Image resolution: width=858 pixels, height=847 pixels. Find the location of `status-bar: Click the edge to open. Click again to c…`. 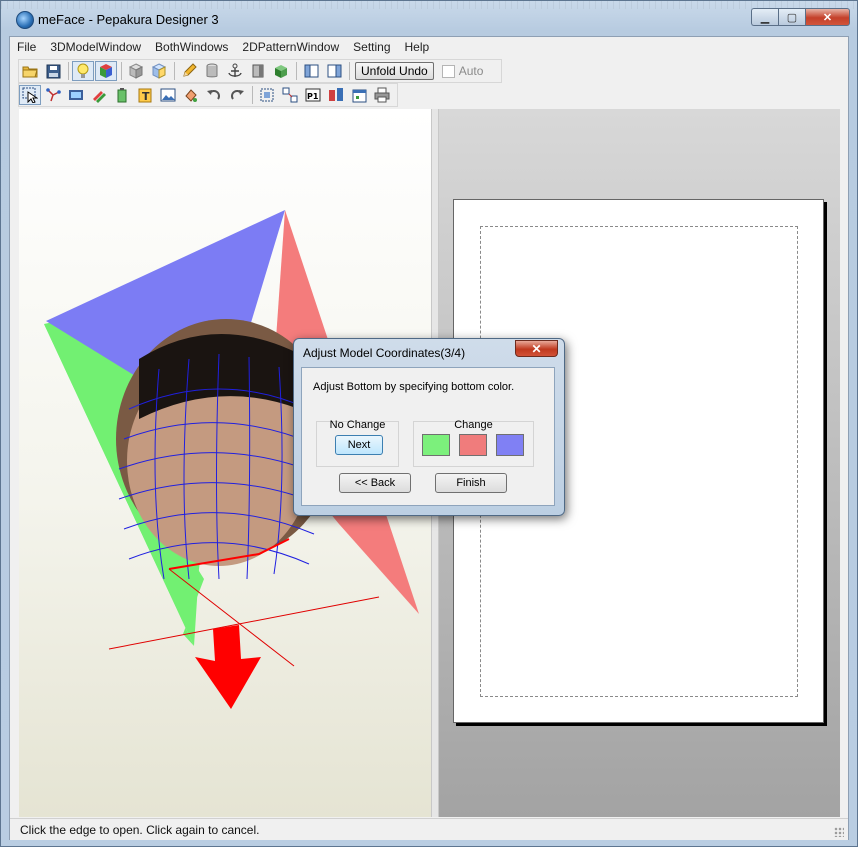

status-bar: Click the edge to open. Click again to c… is located at coordinates (429, 829).